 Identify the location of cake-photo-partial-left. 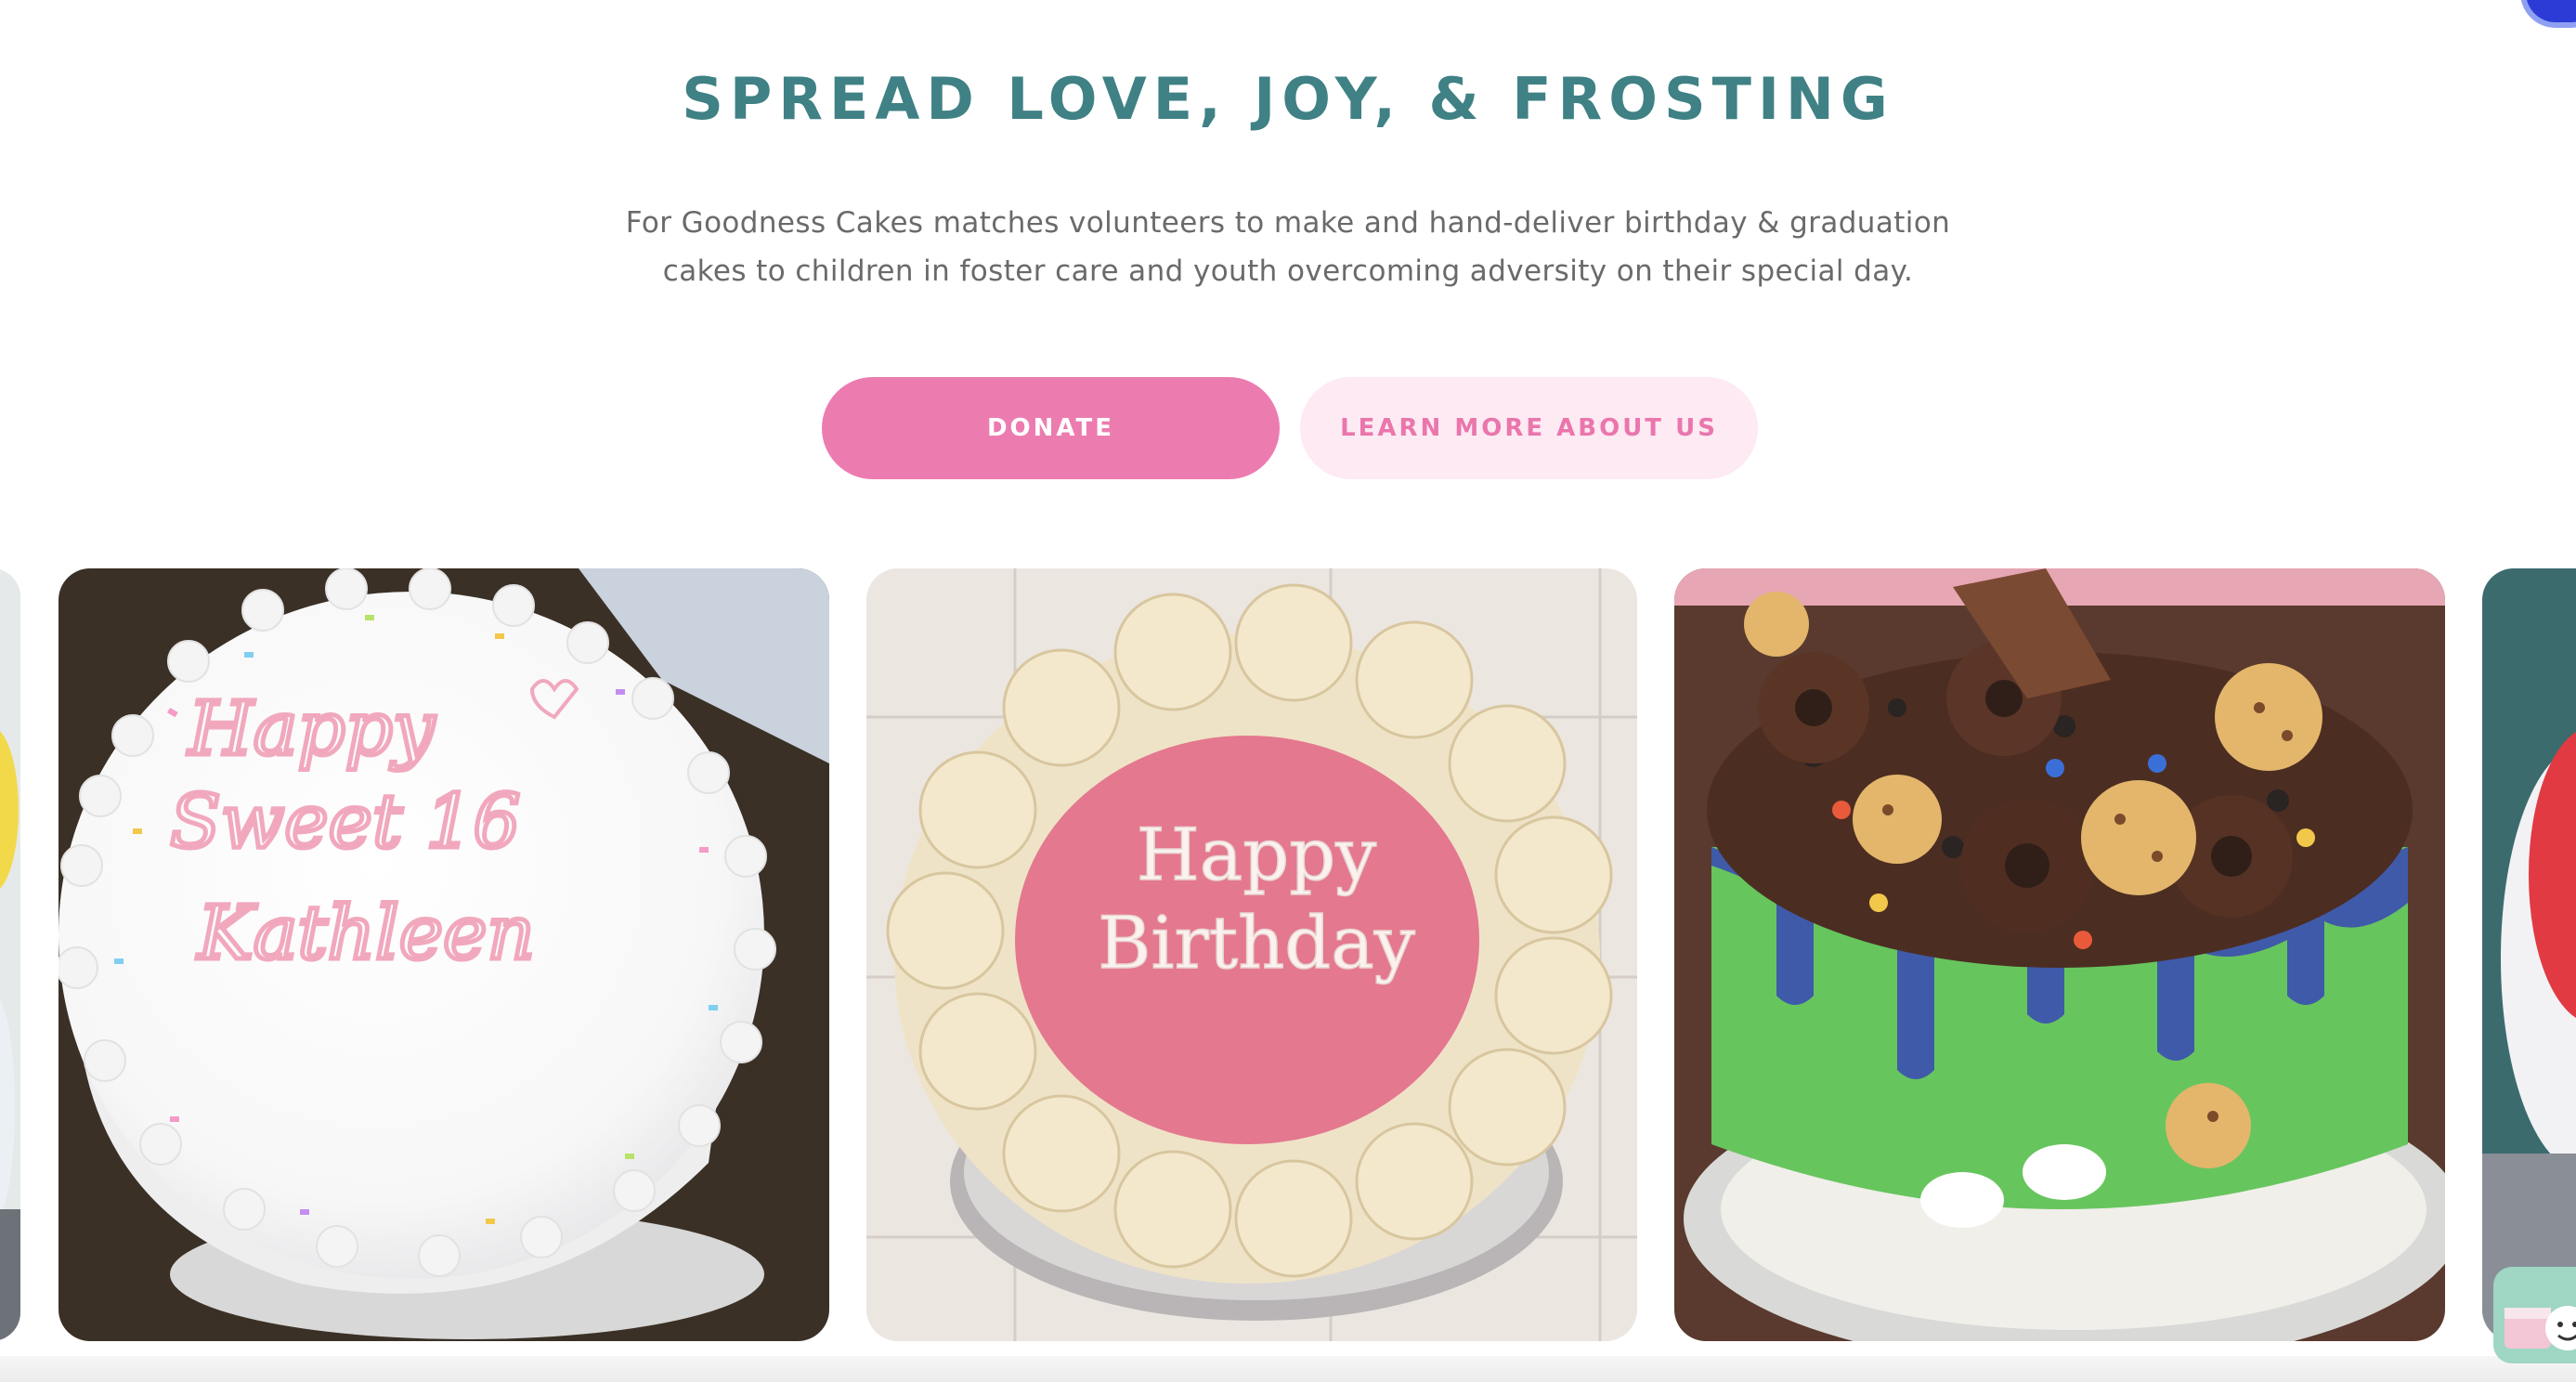
(10, 954).